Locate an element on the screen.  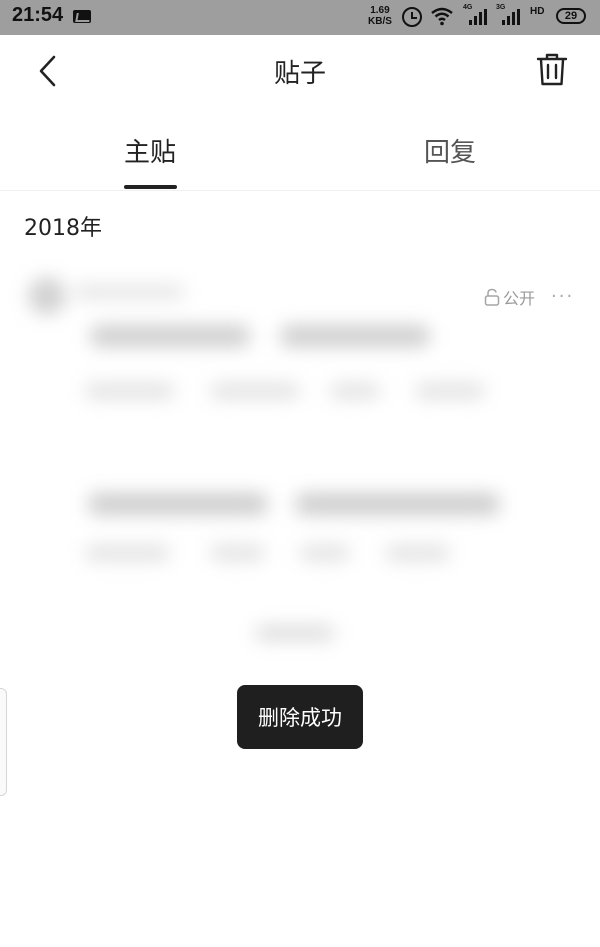
tab-main-post: 主贴 is located at coordinates (150, 150).